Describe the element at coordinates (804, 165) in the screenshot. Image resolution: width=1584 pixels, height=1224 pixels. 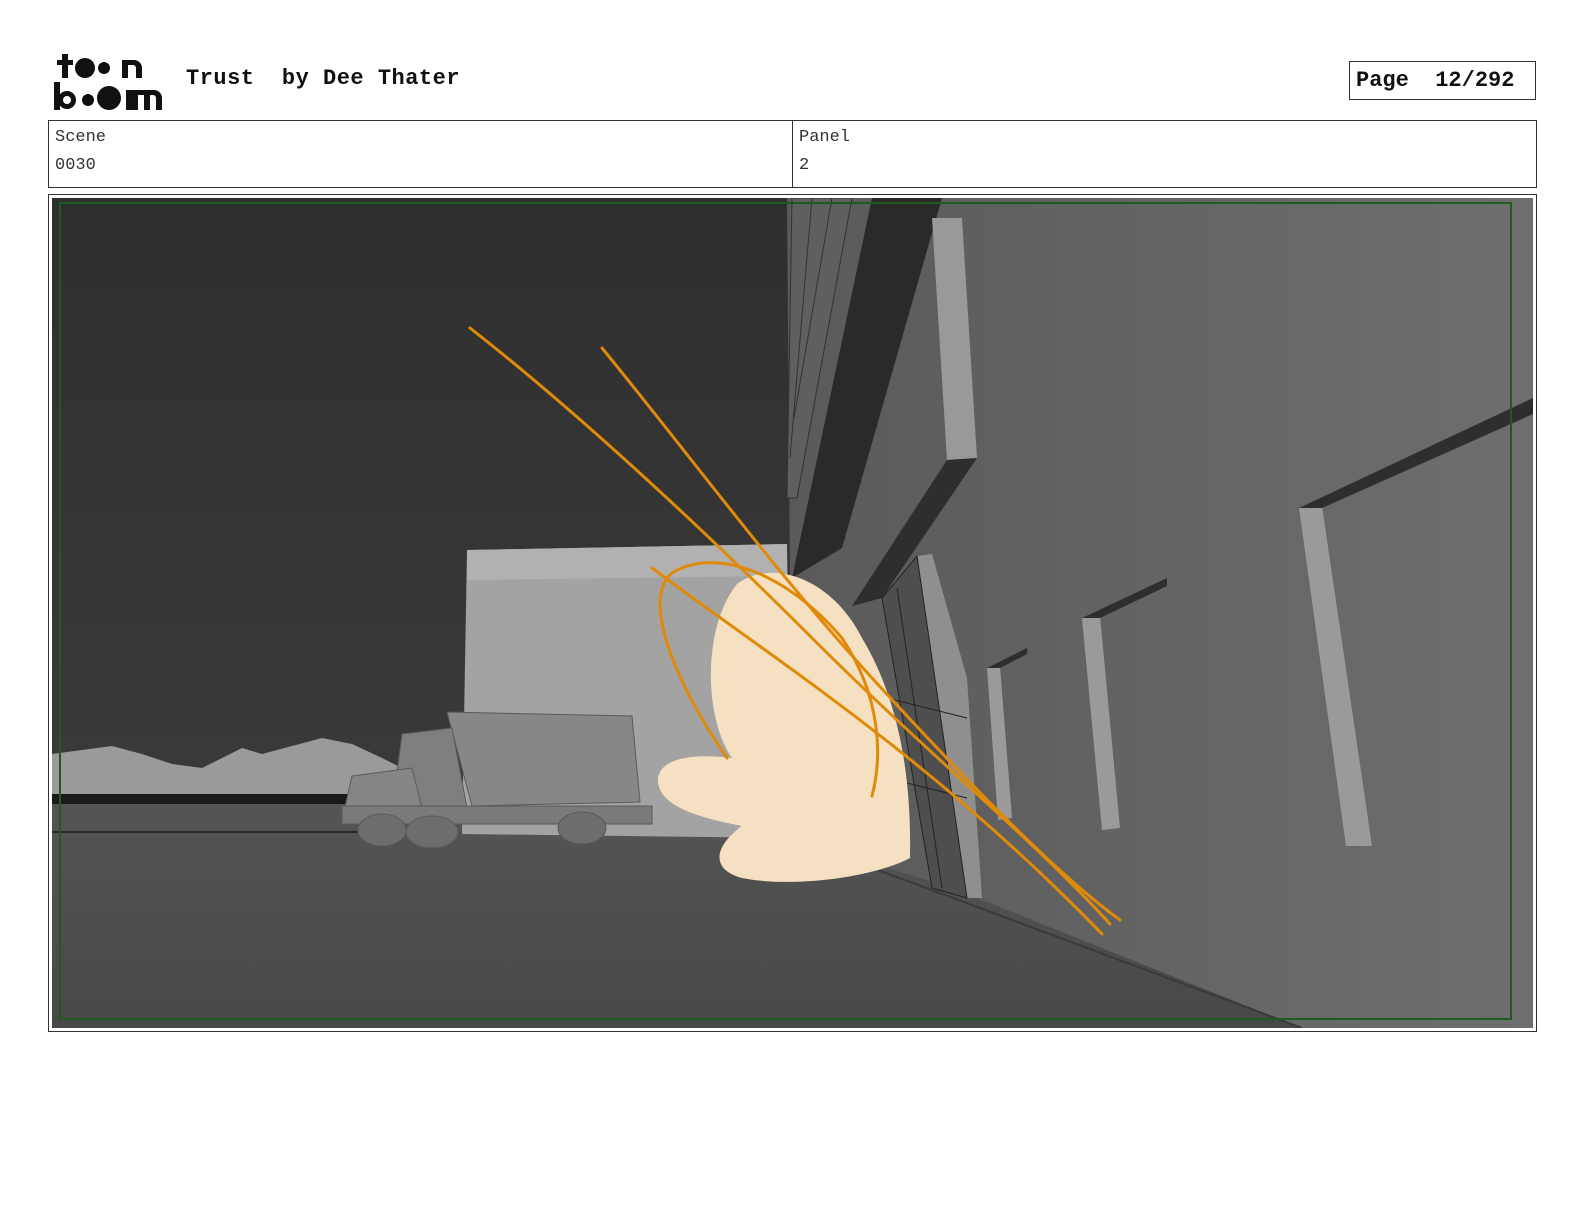
I see `panel-value: 2` at that location.